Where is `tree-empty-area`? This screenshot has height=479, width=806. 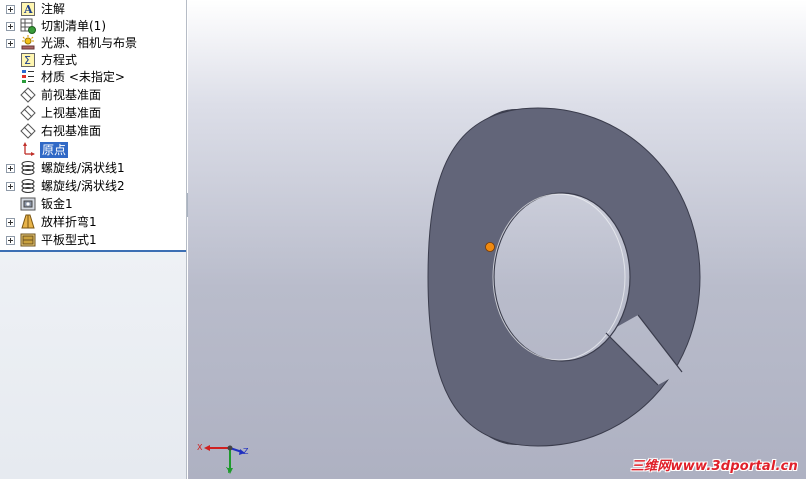 tree-empty-area is located at coordinates (93, 364).